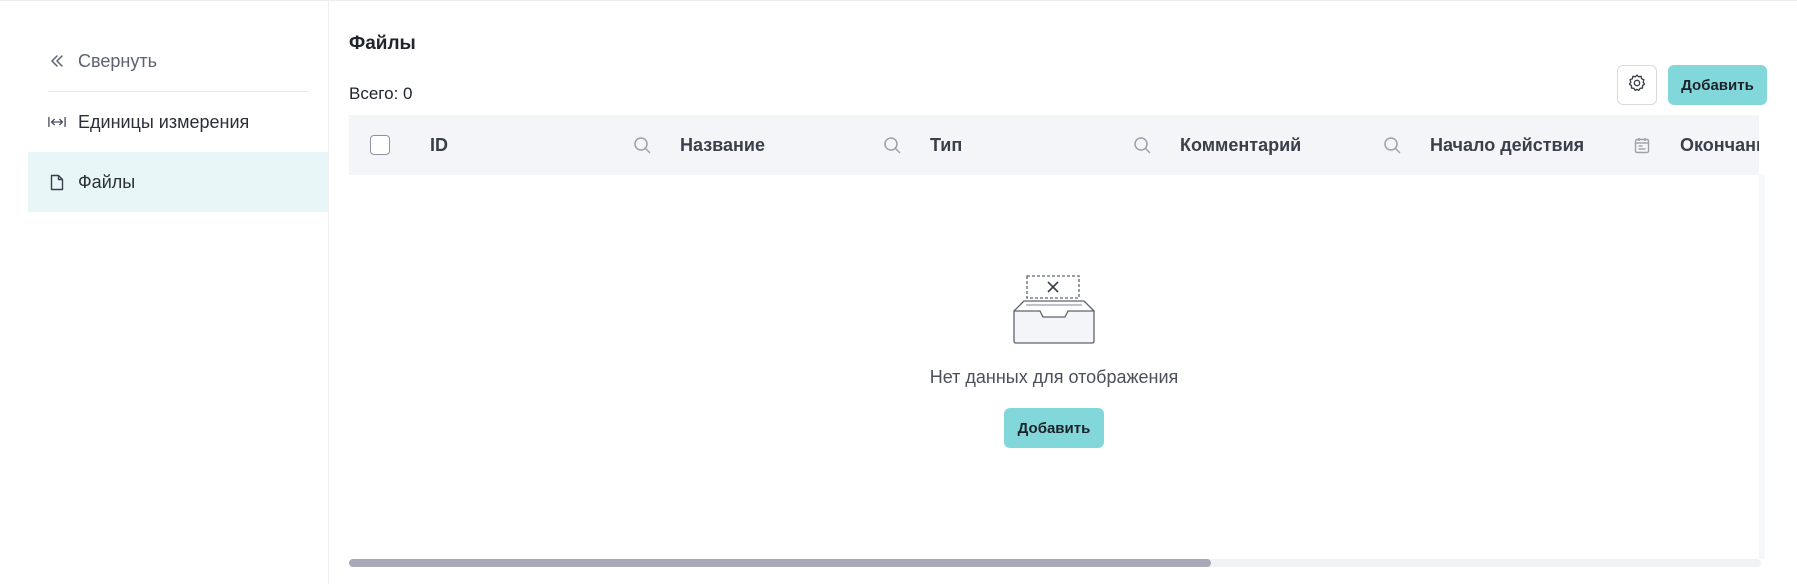 The width and height of the screenshot is (1797, 584). Describe the element at coordinates (1305, 145) in the screenshot. I see `column-header-comment: Комментарий` at that location.